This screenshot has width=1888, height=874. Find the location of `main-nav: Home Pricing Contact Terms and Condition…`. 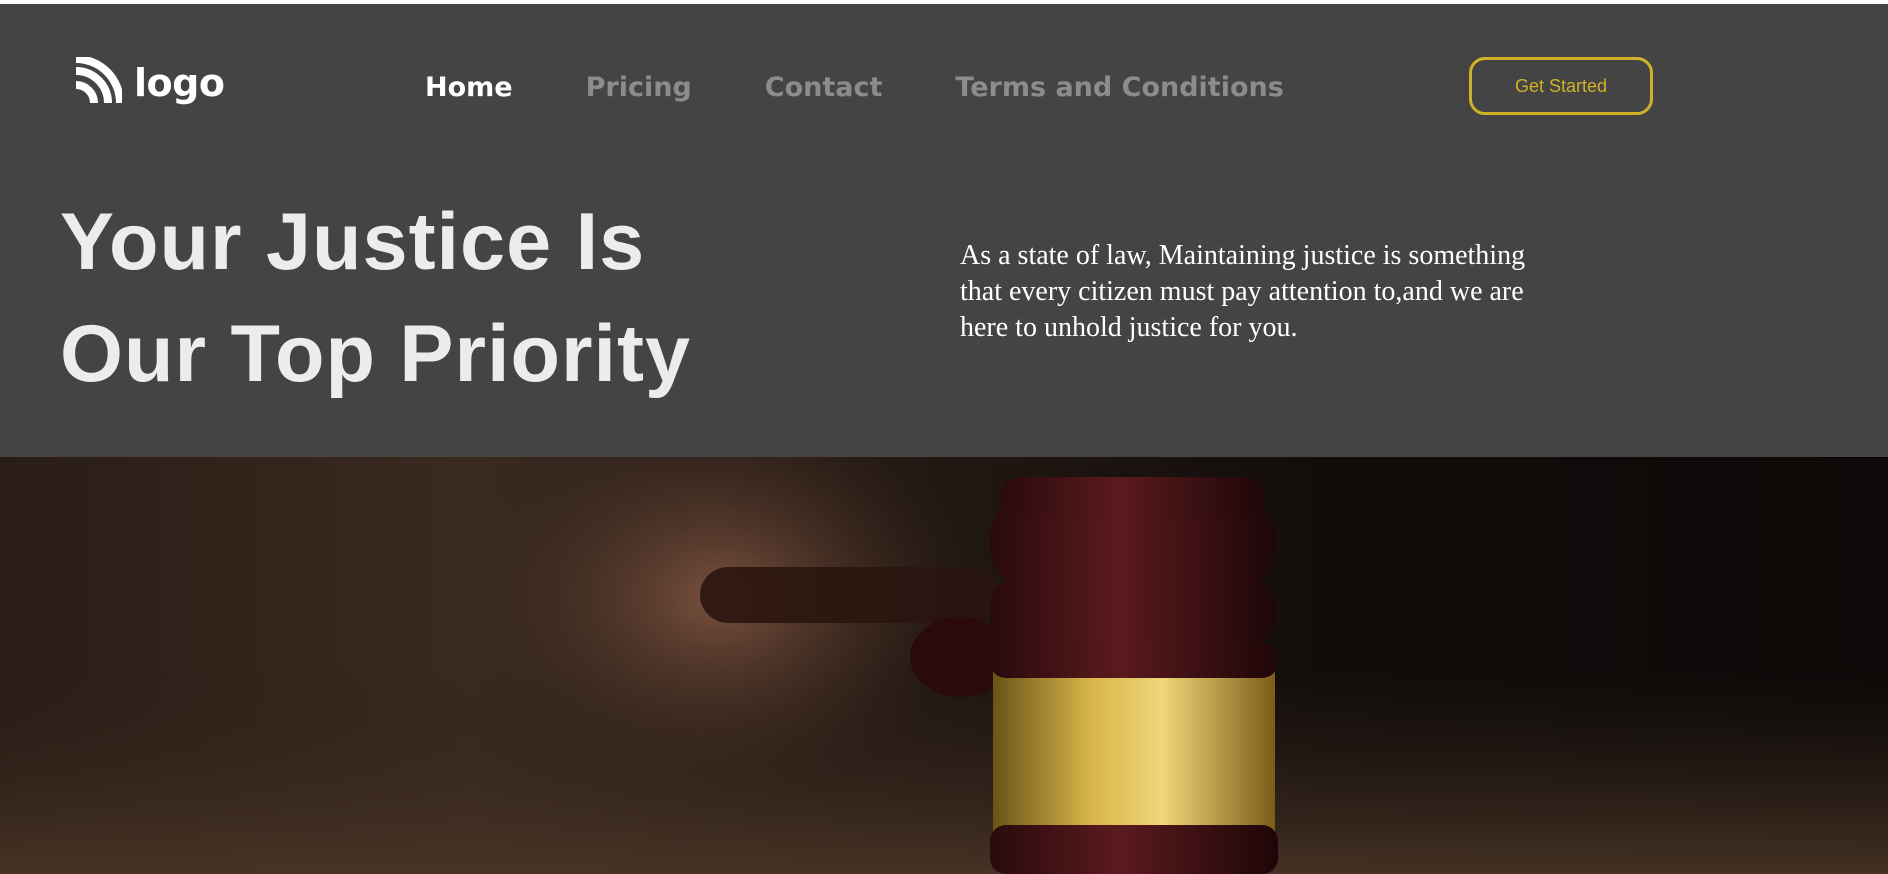

main-nav: Home Pricing Contact Terms and Condition… is located at coordinates (891, 88).